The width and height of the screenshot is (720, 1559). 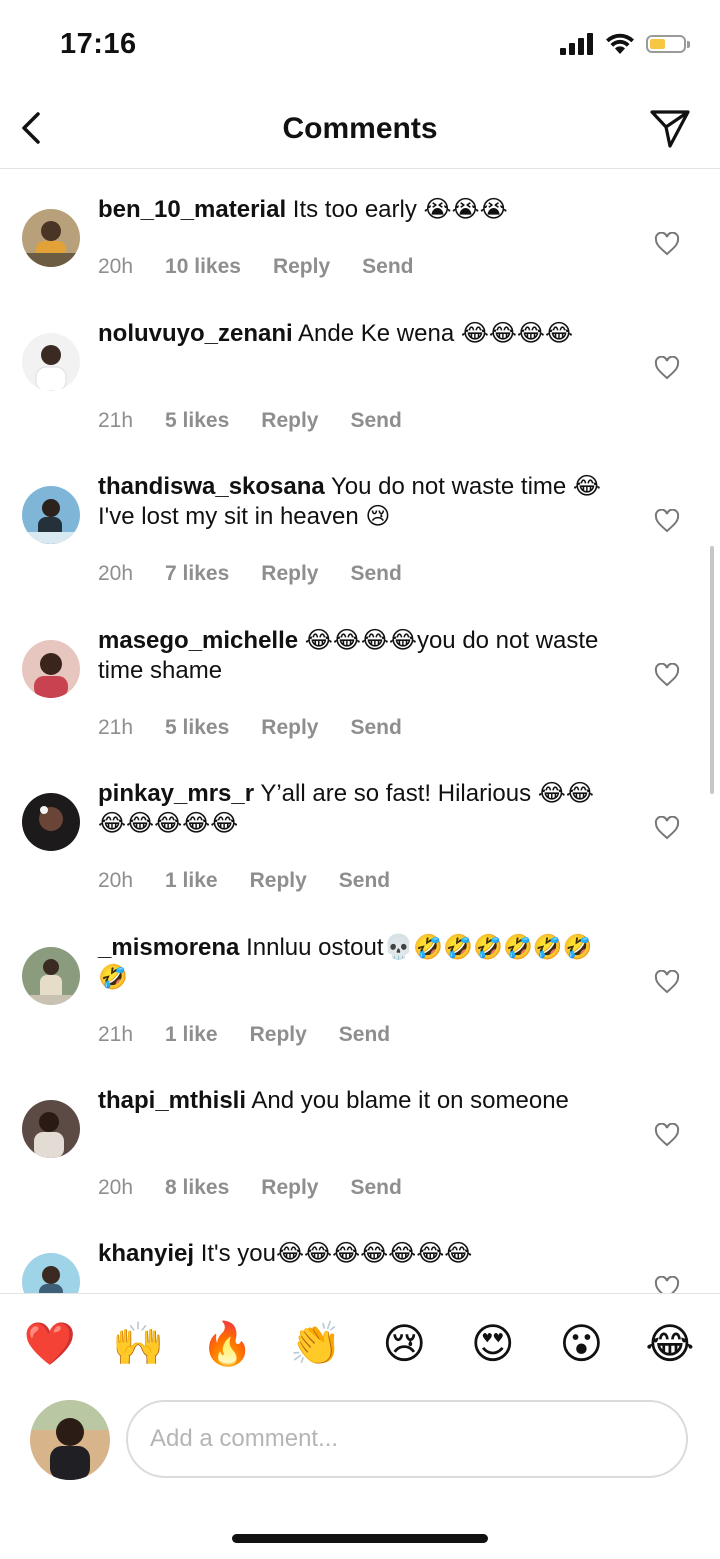 I want to click on status-time: 17:16, so click(x=98, y=44).